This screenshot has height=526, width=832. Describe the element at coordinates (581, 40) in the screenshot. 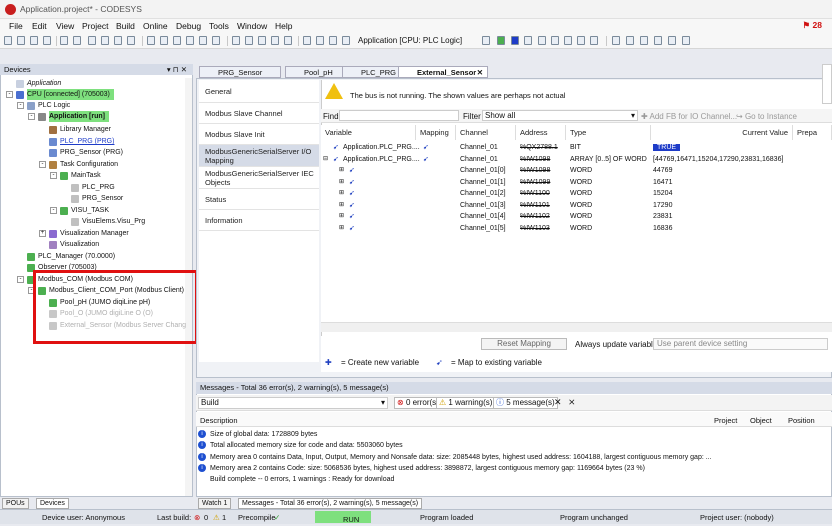

I see `step-out-icon` at that location.